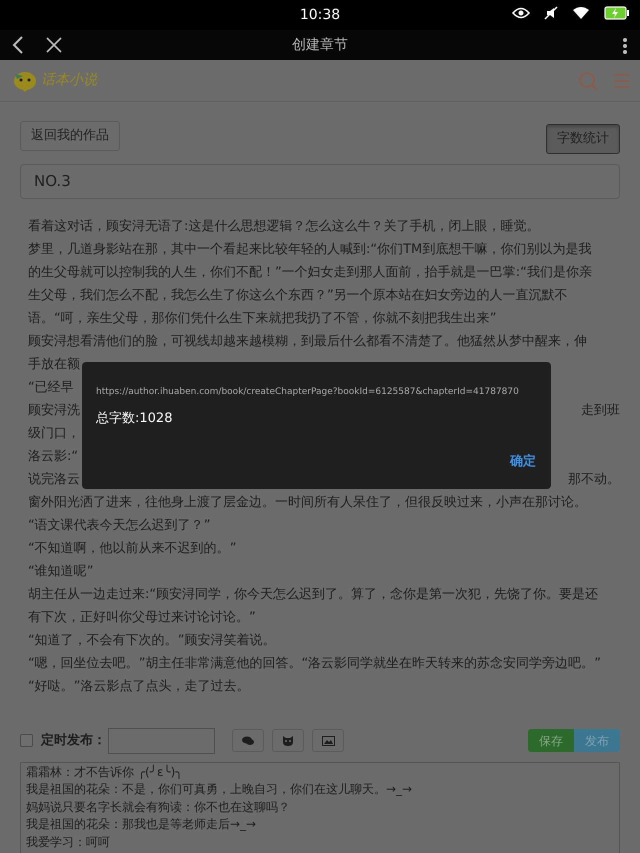 This screenshot has height=853, width=640. What do you see at coordinates (69, 80) in the screenshot?
I see `logo-text: 话本小说` at bounding box center [69, 80].